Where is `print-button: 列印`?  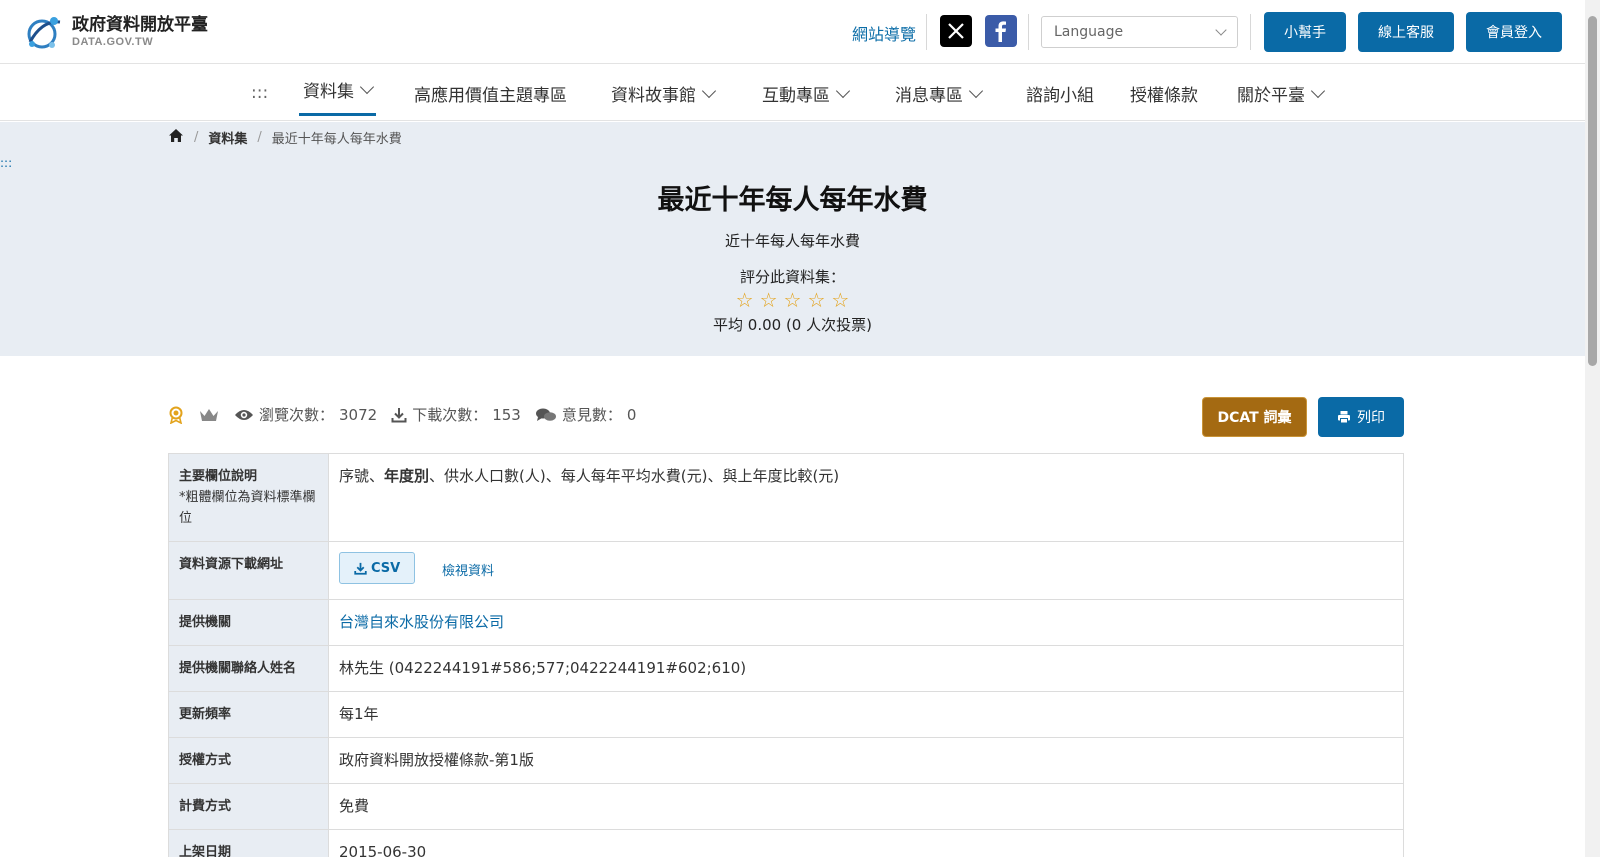 print-button: 列印 is located at coordinates (1361, 417).